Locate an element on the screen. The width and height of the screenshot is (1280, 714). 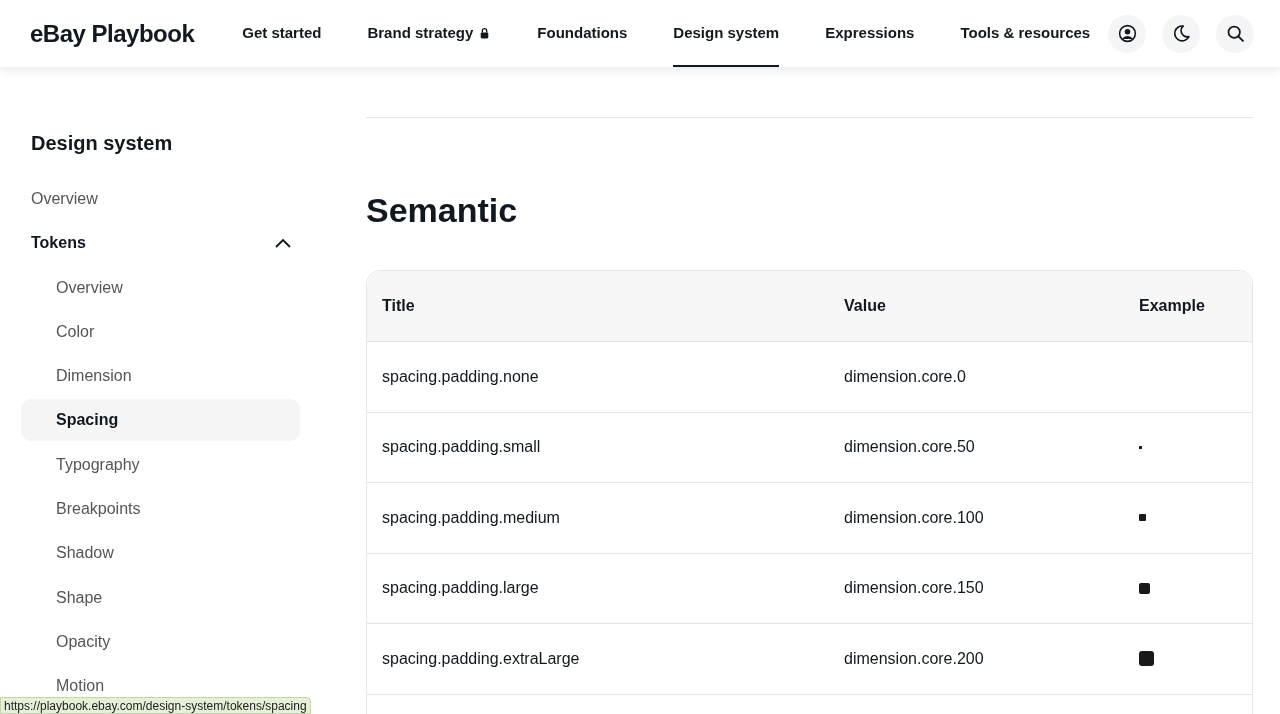
column-header: Value is located at coordinates (865, 305).